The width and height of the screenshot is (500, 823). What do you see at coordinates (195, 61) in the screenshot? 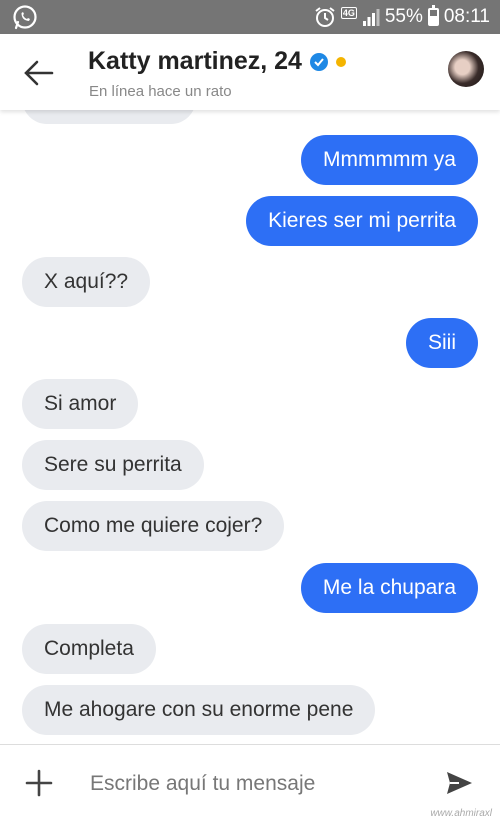
I see `contact-name: Katty martinez, 24` at bounding box center [195, 61].